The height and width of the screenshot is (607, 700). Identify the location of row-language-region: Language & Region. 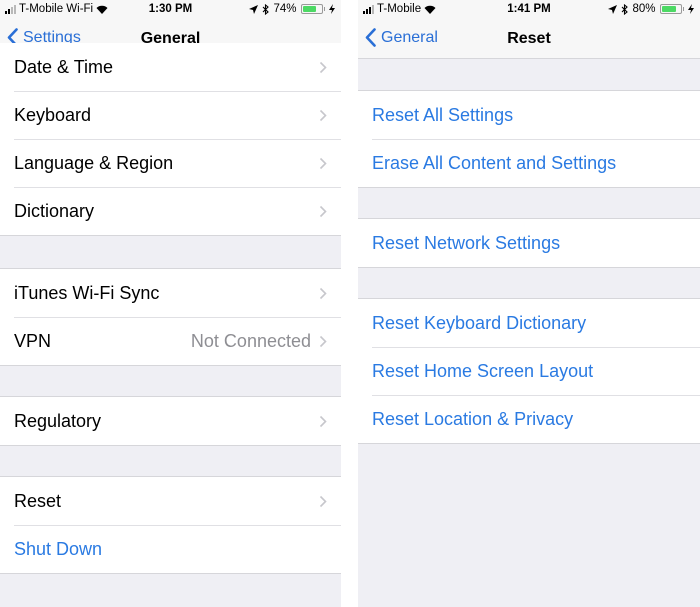
(170, 163).